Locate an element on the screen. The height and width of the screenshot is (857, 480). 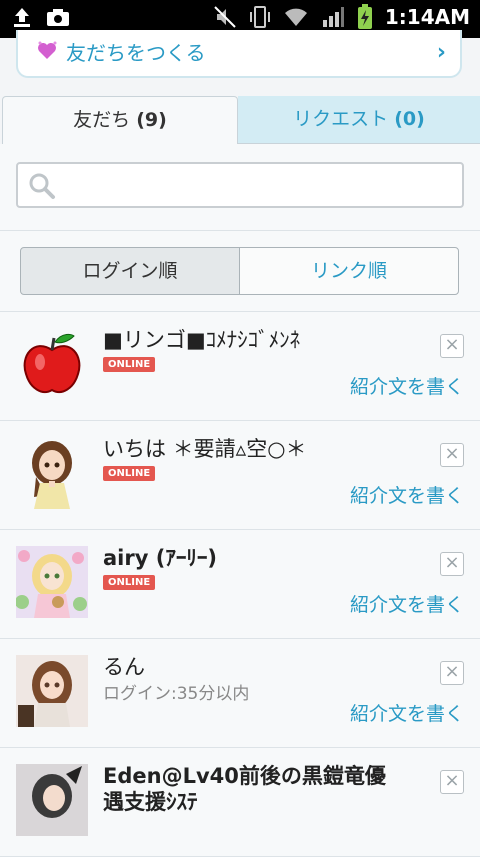
friend-row: いちは ＊要請▵空○＊ ONLINE × 紹介文を書く is located at coordinates (240, 475).